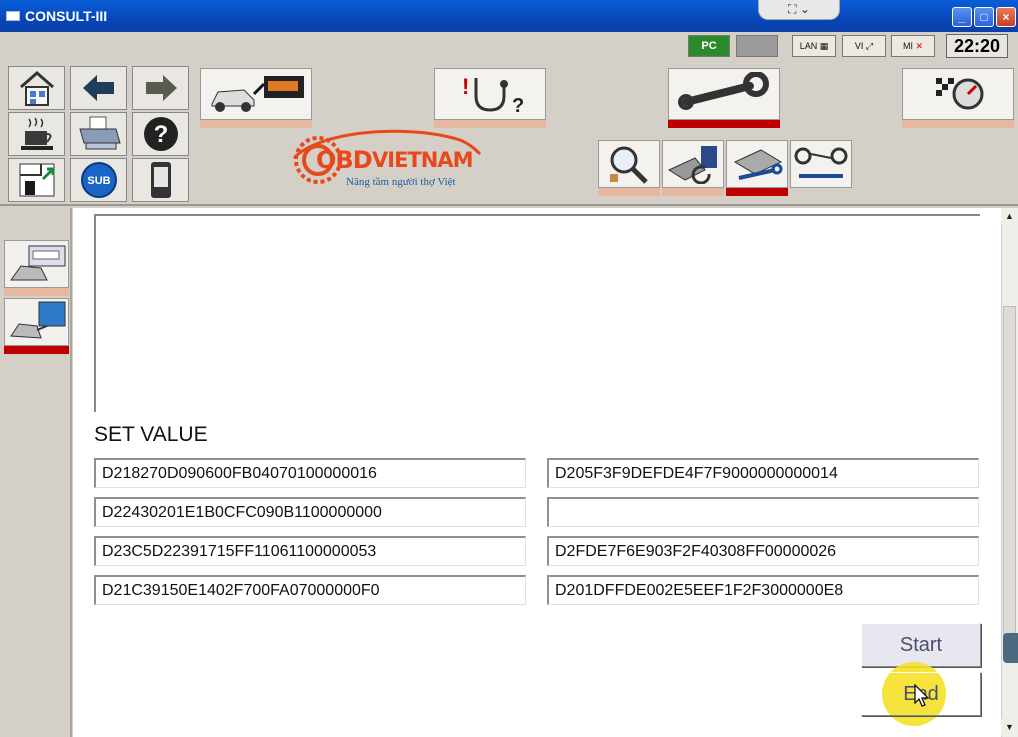 This screenshot has width=1018, height=737. I want to click on reprogramming-tab, so click(958, 94).